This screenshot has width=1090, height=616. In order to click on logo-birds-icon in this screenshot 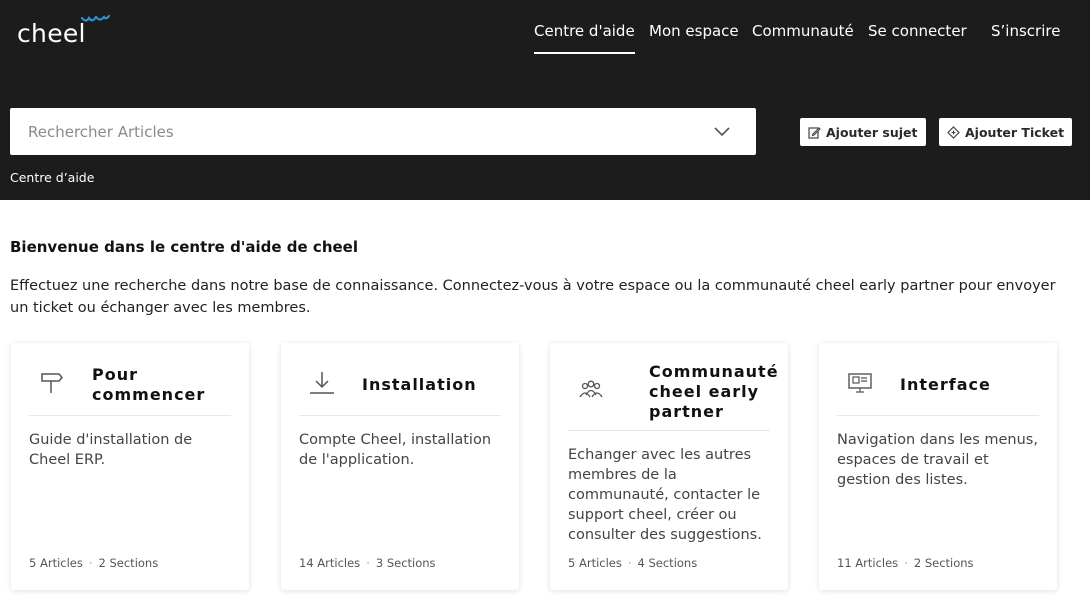, I will do `click(95, 18)`.